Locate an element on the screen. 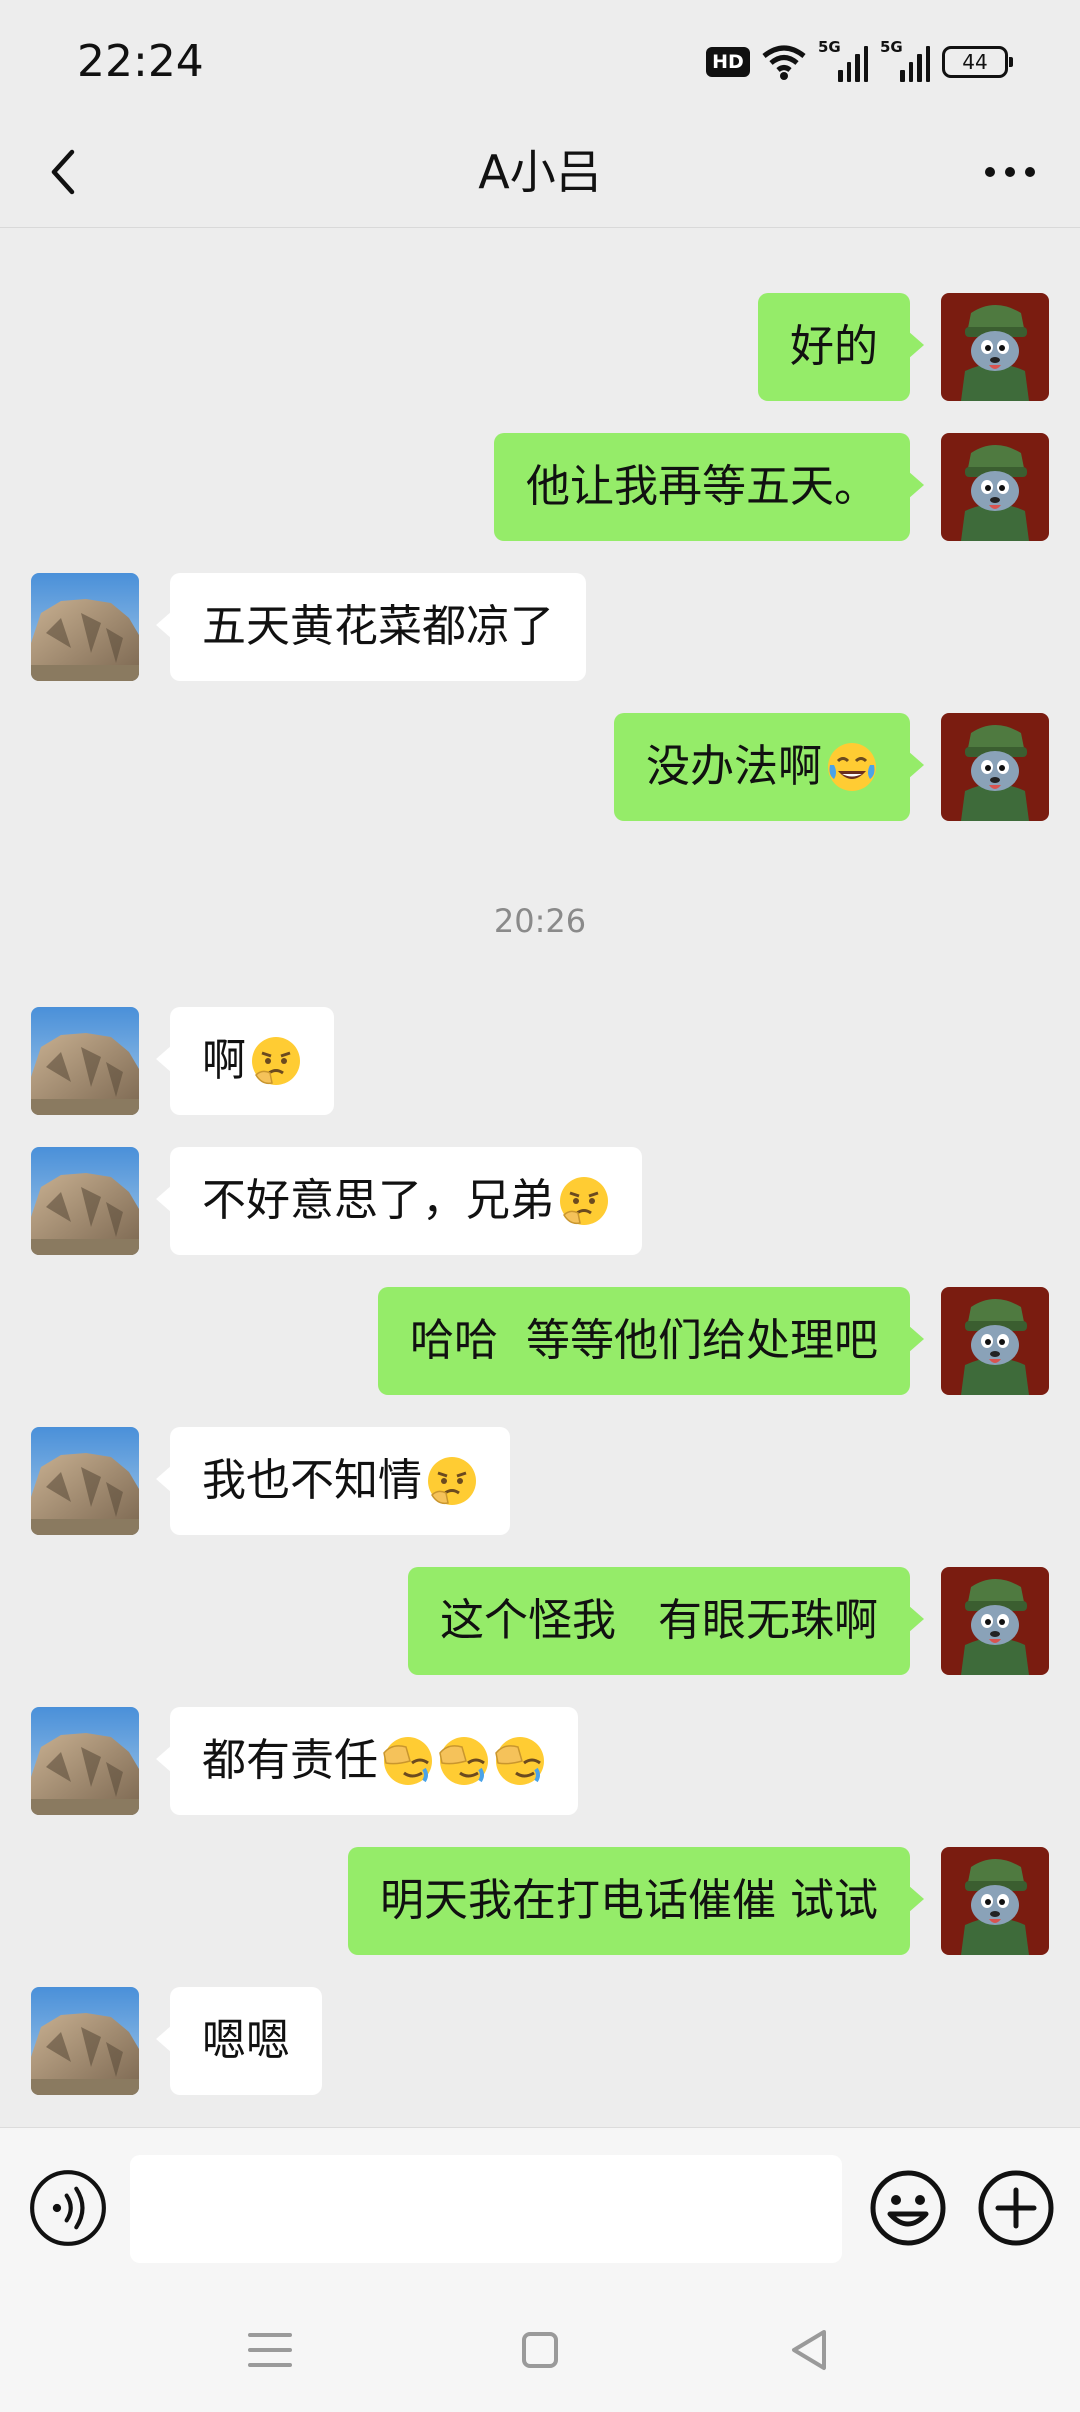  message-bubble: 不好意思了，兄弟 is located at coordinates (399, 1201).